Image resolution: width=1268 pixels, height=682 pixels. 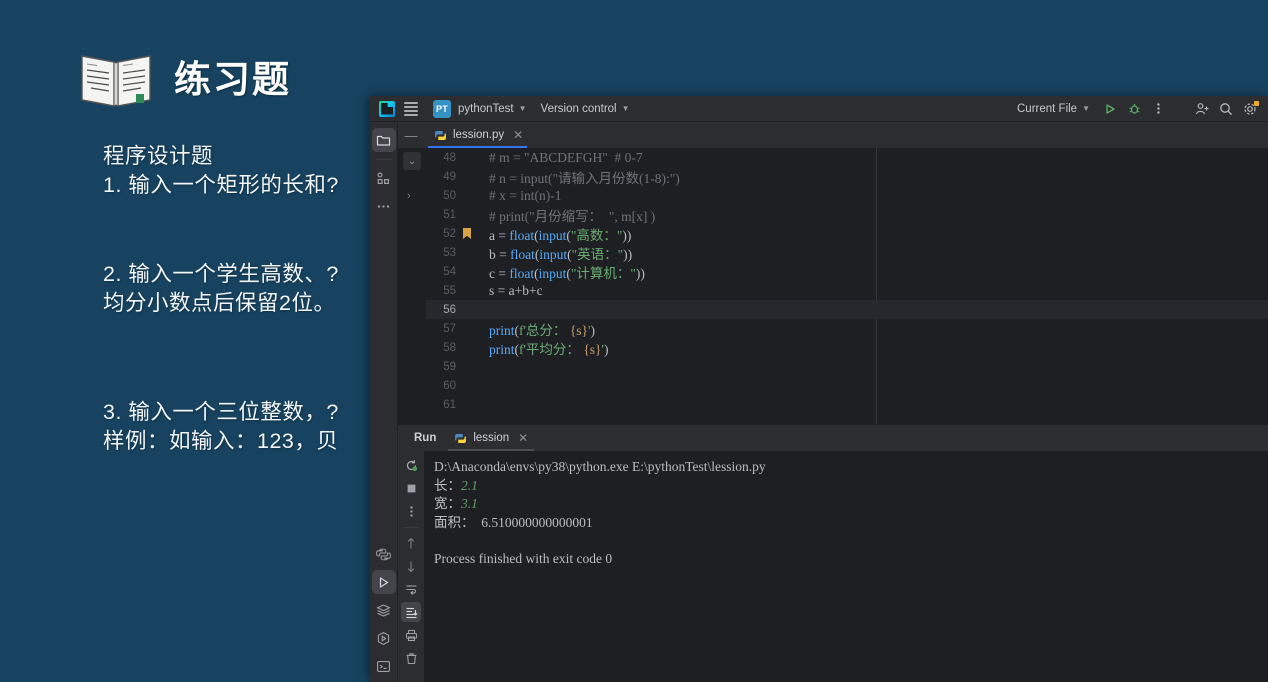 I want to click on settings-update-badge, so click(x=1256, y=103).